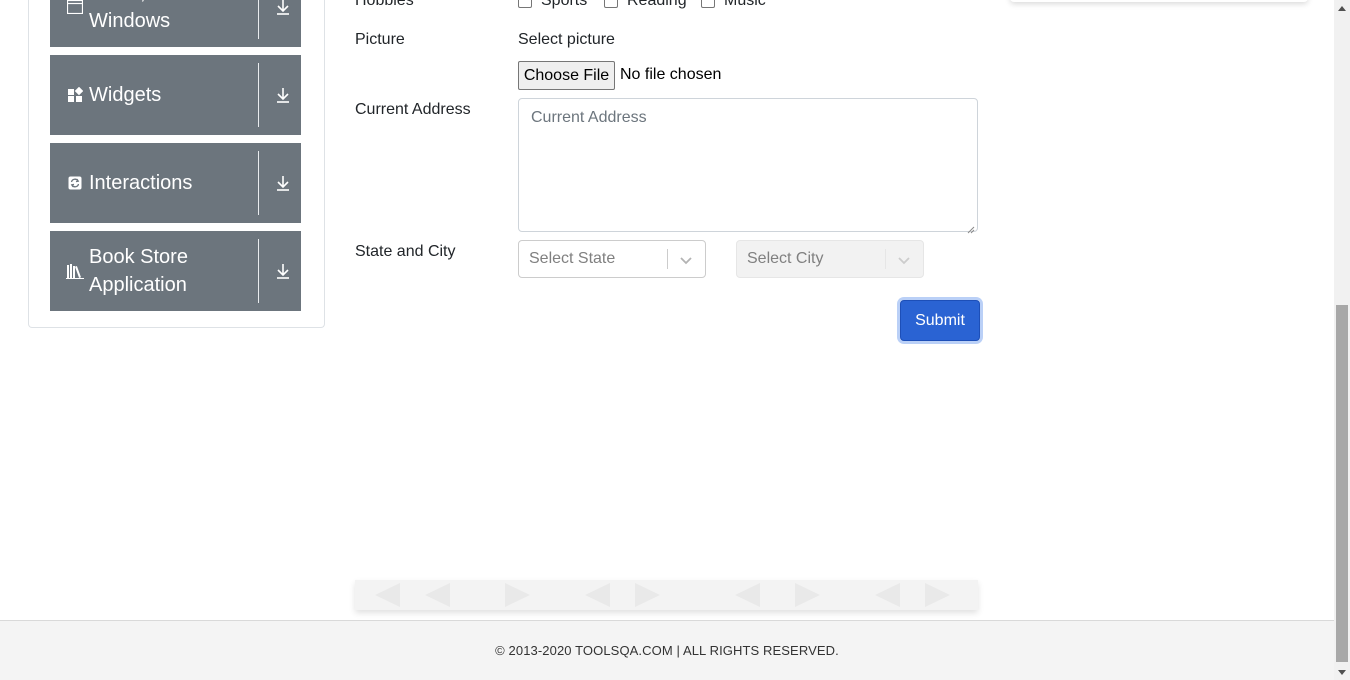 This screenshot has width=1350, height=680. I want to click on hobbies-label: Hobbies, so click(384, 4).